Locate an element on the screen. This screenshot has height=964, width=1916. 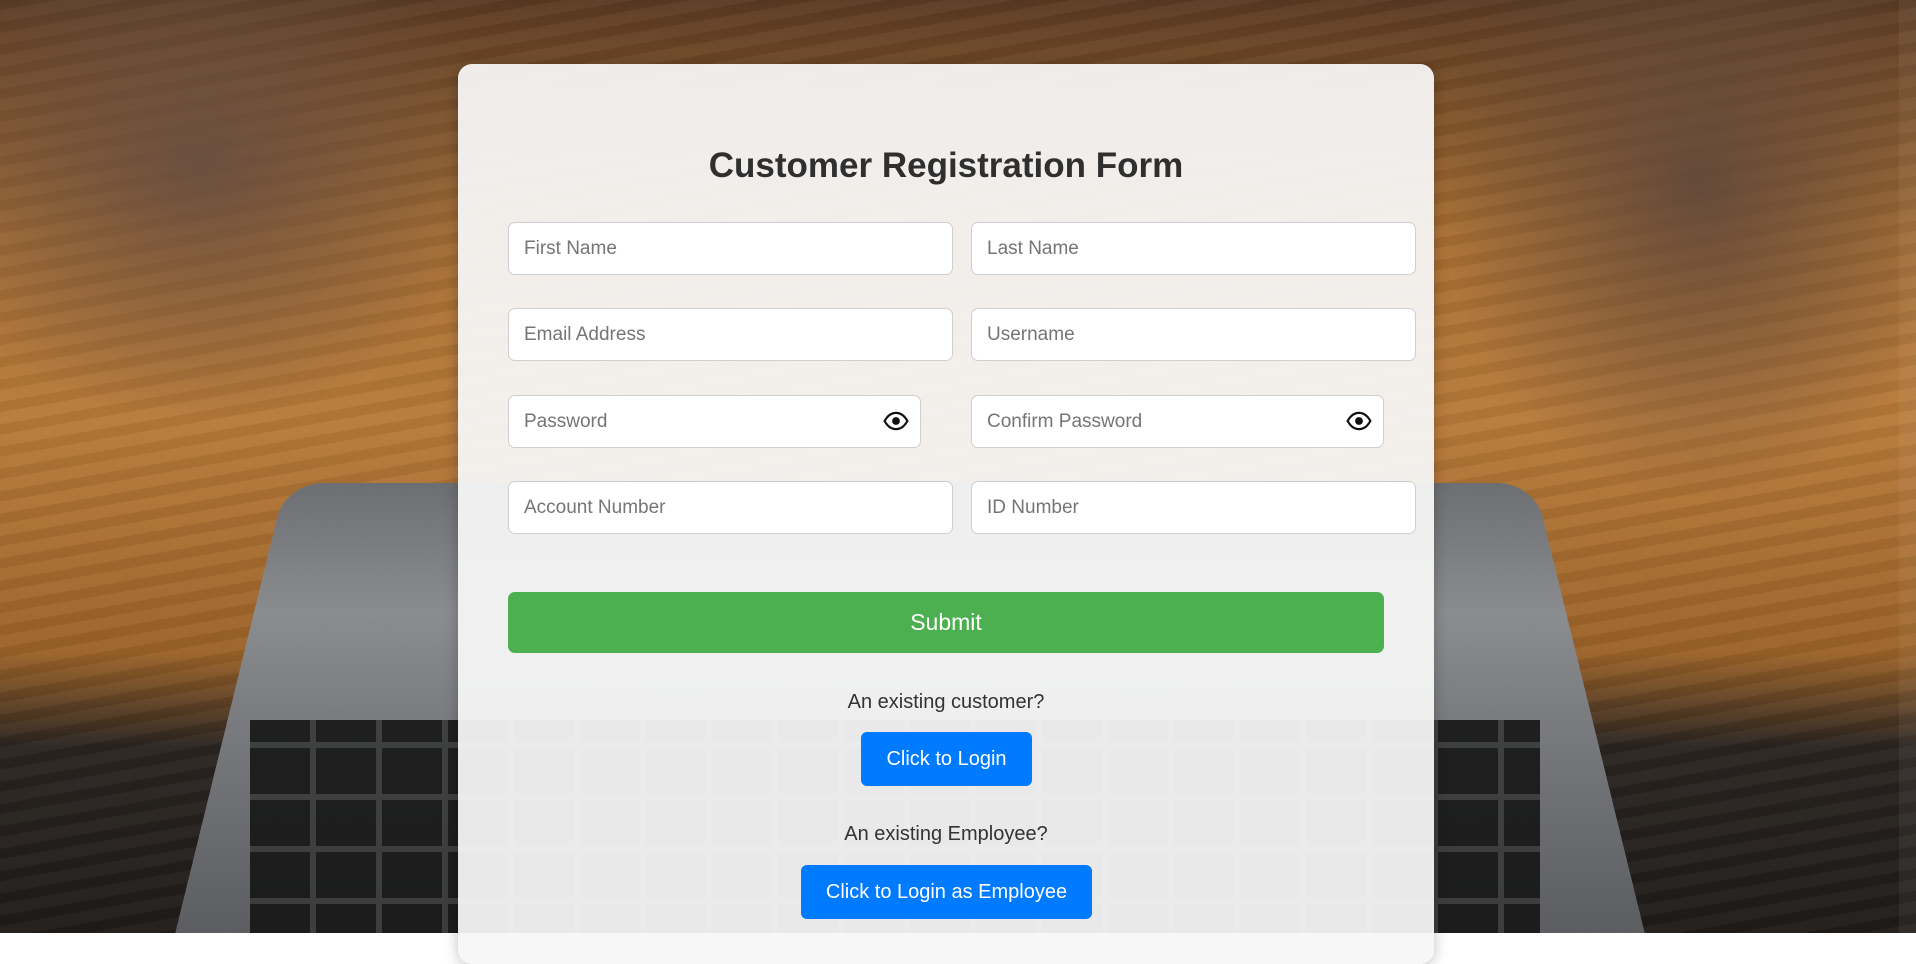
existing-customer-prompt: An existing customer? is located at coordinates (946, 702).